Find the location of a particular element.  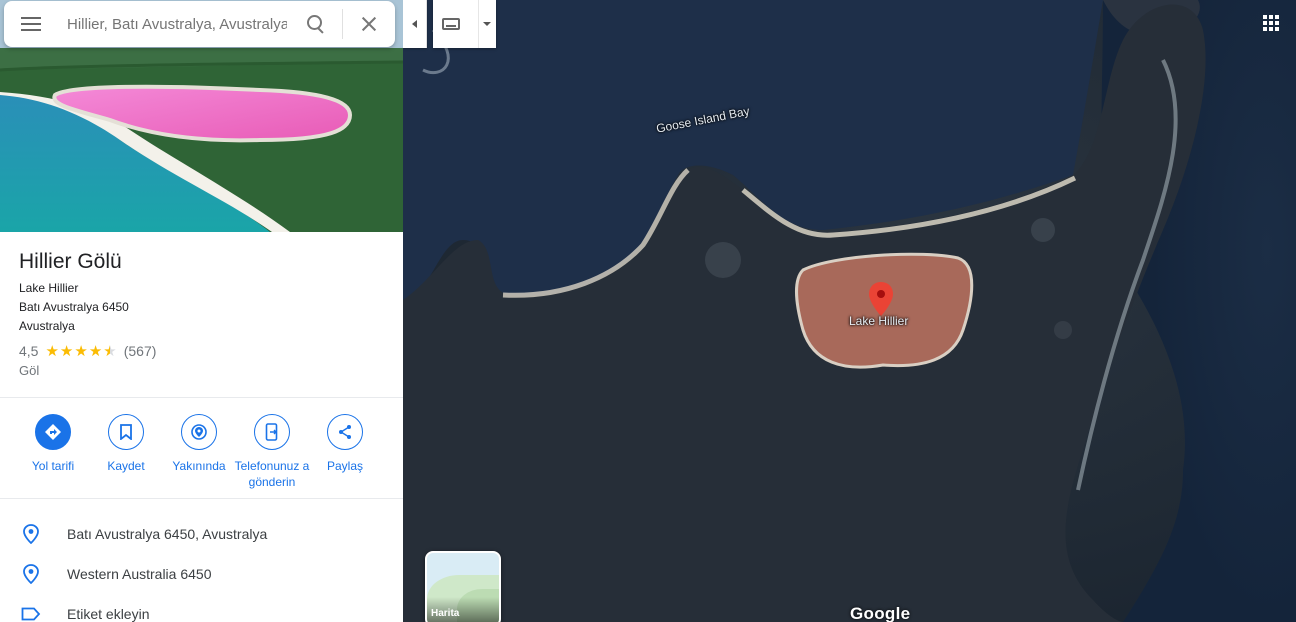

action-label: Yol tarifi is located at coordinates (53, 466).